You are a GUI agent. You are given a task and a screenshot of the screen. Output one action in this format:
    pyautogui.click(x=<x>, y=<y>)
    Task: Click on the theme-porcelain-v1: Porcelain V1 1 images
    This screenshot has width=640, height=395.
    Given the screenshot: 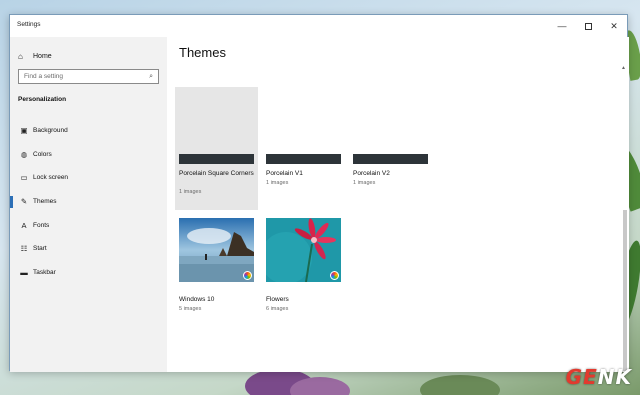 What is the action you would take?
    pyautogui.click(x=303, y=136)
    